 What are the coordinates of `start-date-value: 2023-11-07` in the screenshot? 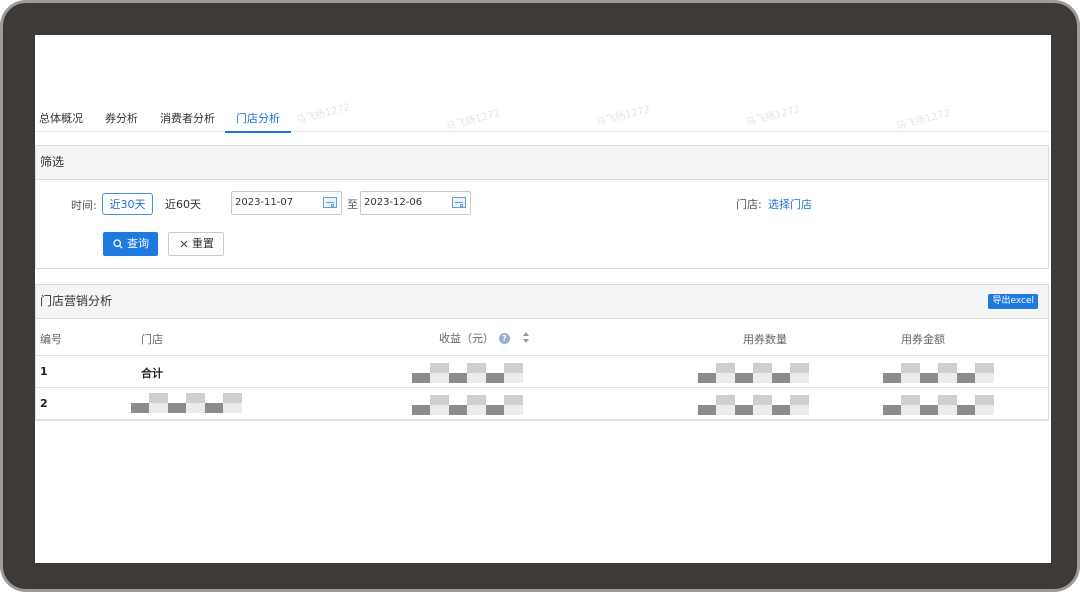 It's located at (264, 202).